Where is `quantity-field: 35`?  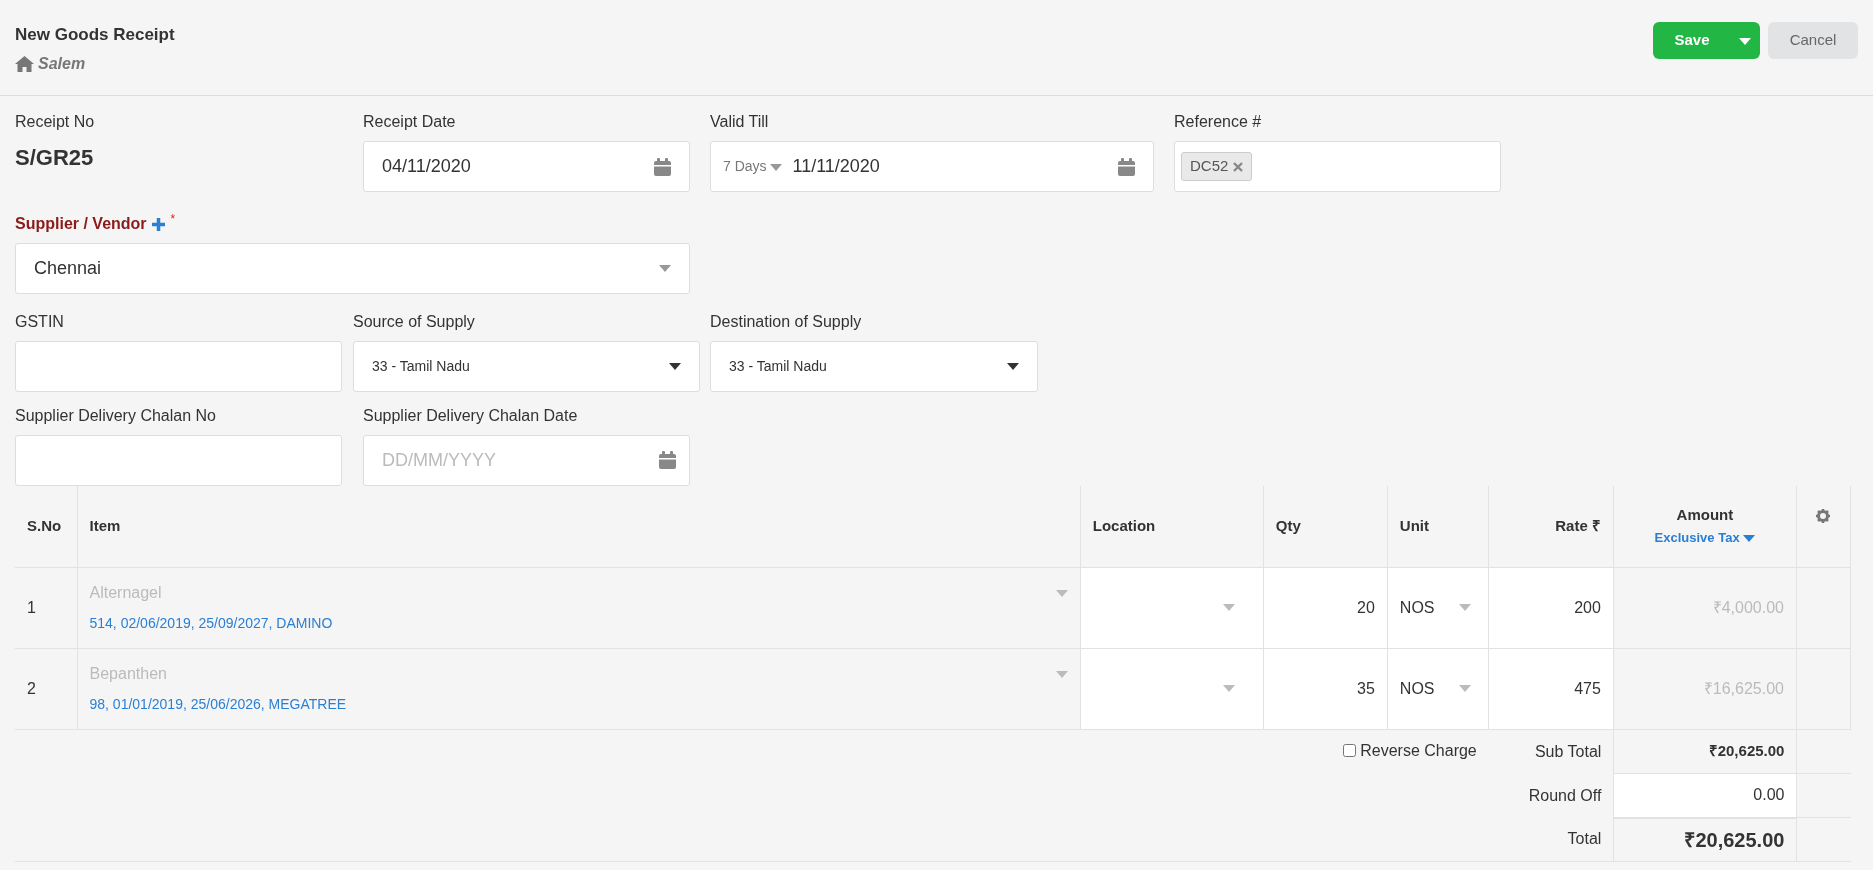 quantity-field: 35 is located at coordinates (1366, 688).